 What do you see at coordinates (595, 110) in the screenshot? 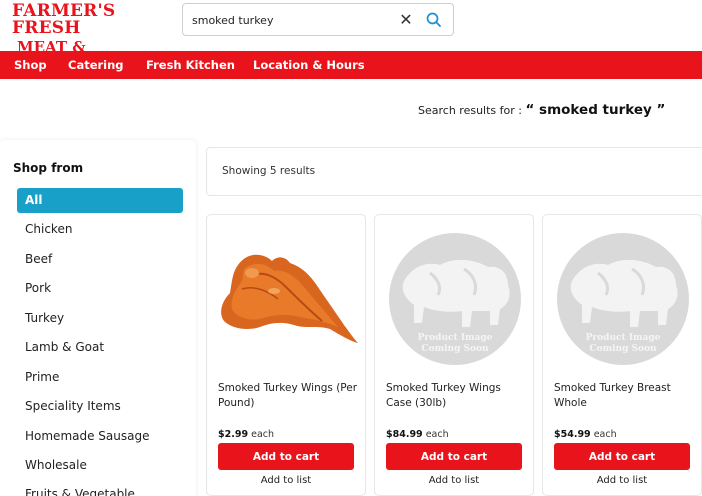
I see `results-query: “ smoked turkey ”` at bounding box center [595, 110].